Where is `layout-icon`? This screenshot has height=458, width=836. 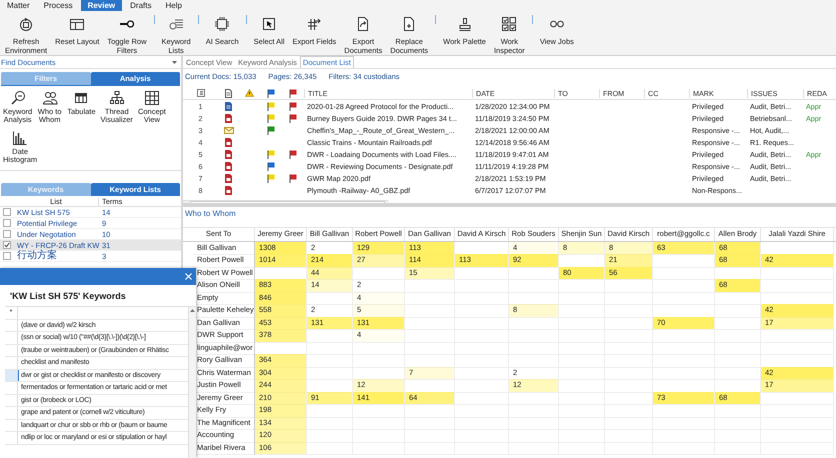
layout-icon is located at coordinates (77, 24).